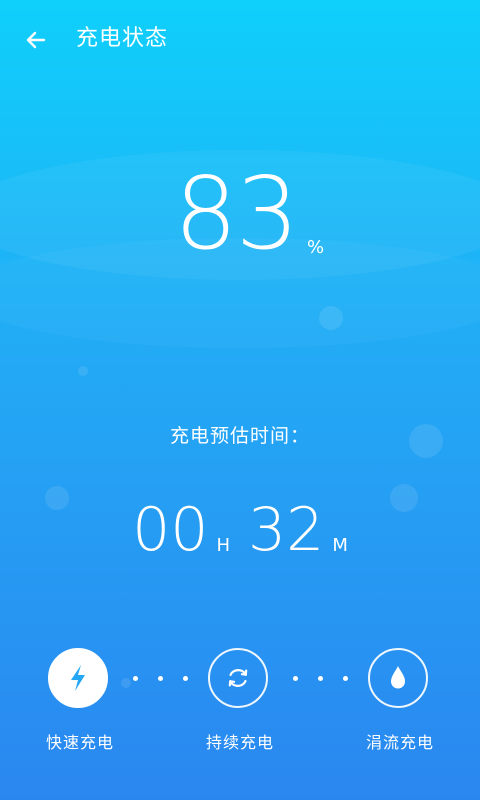 The image size is (480, 800). What do you see at coordinates (239, 742) in the screenshot?
I see `continuous-charging-label: 持续充电` at bounding box center [239, 742].